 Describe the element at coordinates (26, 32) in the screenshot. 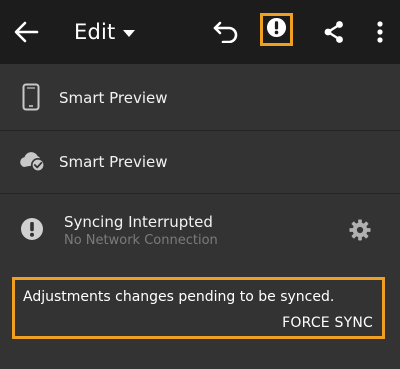

I see `back-arrow-icon` at that location.